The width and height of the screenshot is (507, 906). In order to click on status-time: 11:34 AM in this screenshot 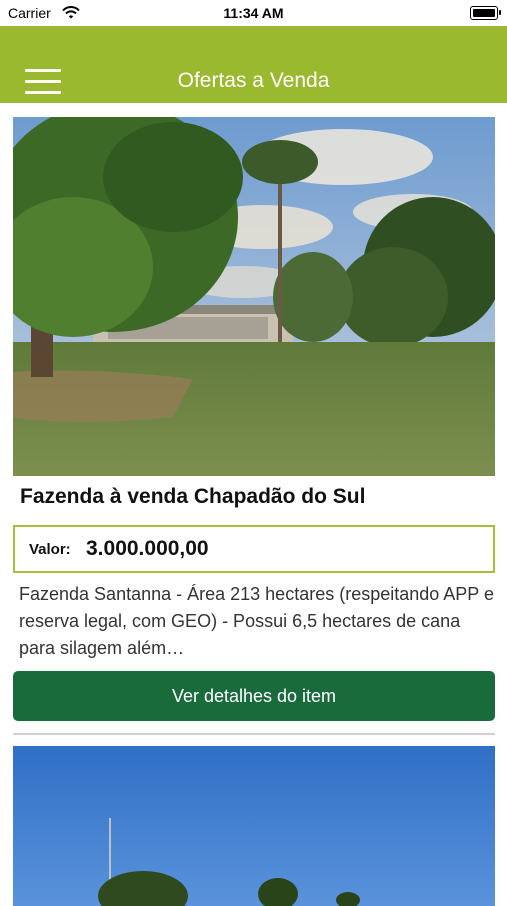, I will do `click(253, 13)`.